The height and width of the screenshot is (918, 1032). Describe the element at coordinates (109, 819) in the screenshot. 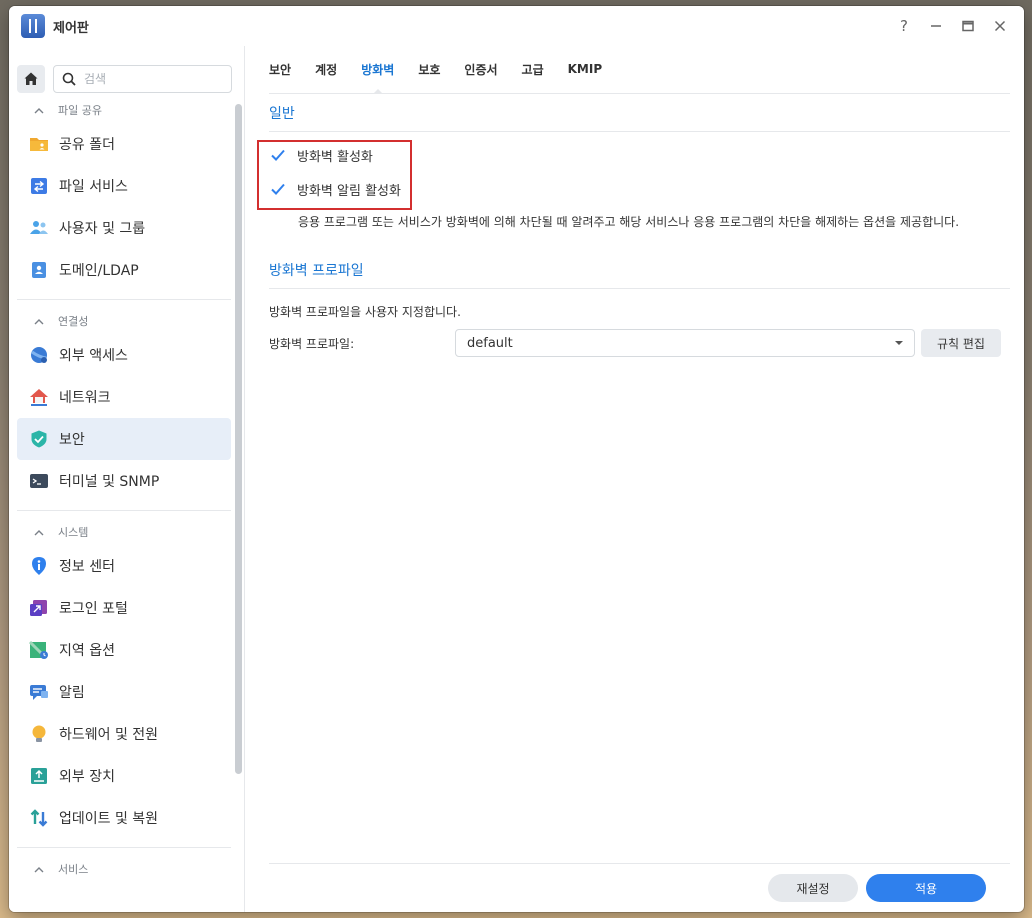

I see `sidebar-item-label: 업데이트 및 복원` at that location.